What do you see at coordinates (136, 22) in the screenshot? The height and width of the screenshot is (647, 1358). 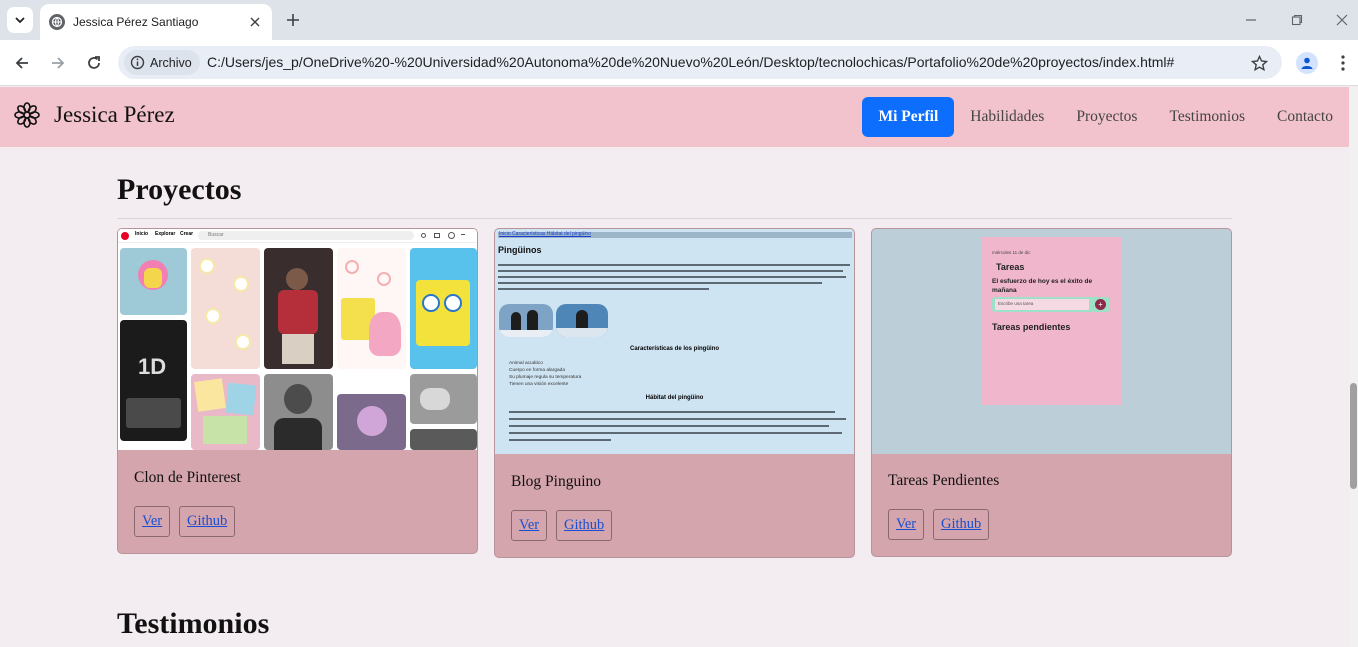 I see `tab-title: Jessica Pérez Santiago` at bounding box center [136, 22].